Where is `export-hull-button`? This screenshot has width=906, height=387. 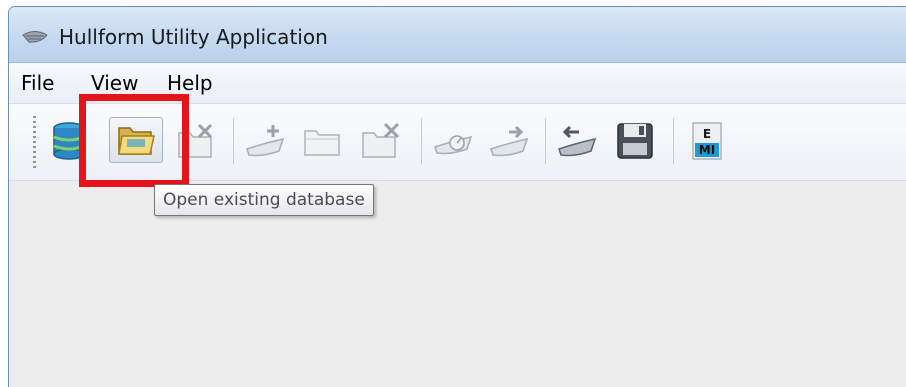 export-hull-button is located at coordinates (509, 141).